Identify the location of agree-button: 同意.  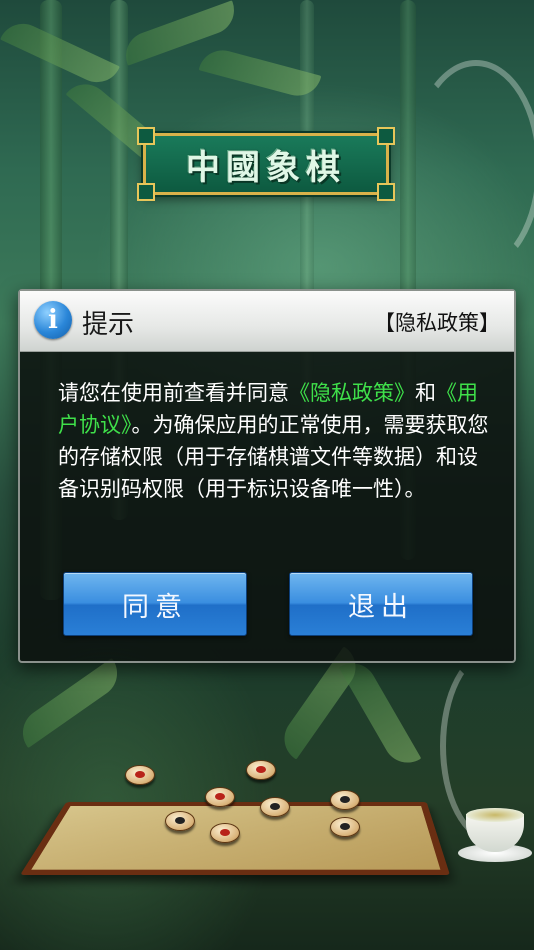
(155, 604).